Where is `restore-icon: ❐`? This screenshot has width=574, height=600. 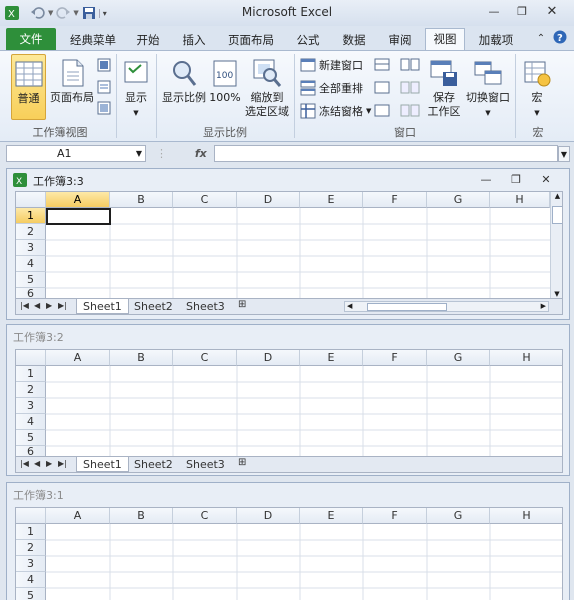
restore-icon: ❐ is located at coordinates (522, 12).